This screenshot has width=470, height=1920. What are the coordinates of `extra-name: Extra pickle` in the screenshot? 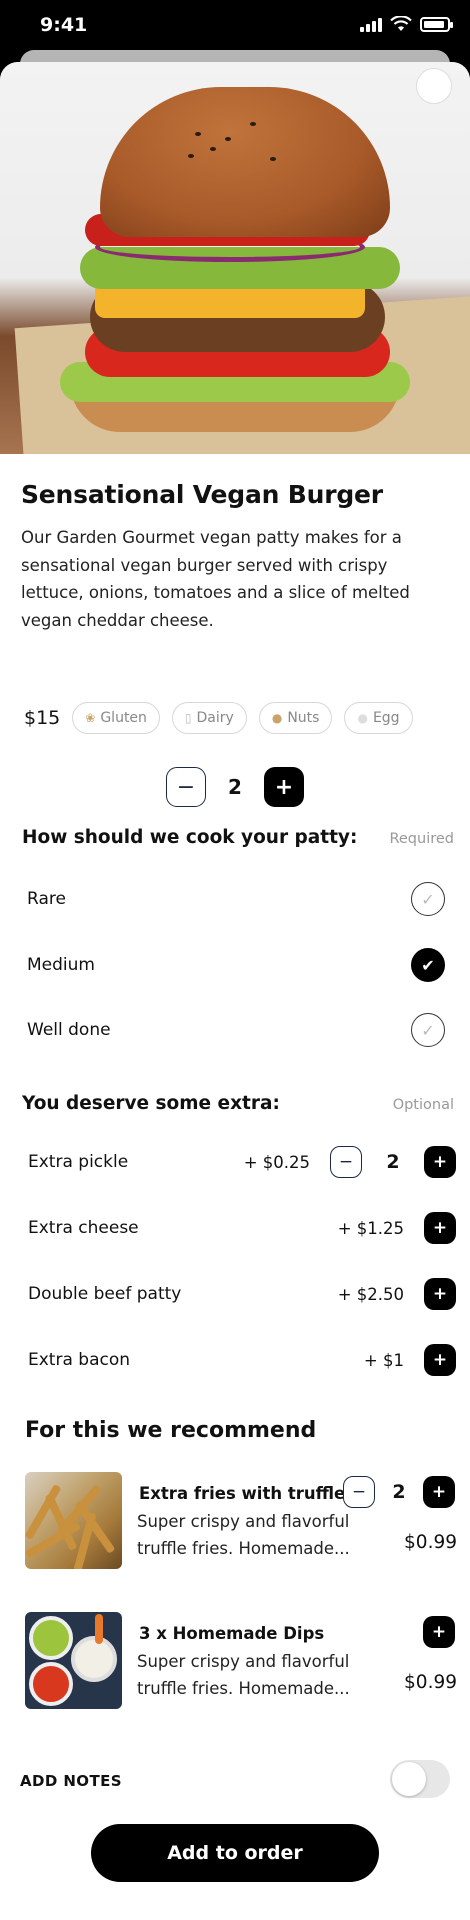 It's located at (78, 1162).